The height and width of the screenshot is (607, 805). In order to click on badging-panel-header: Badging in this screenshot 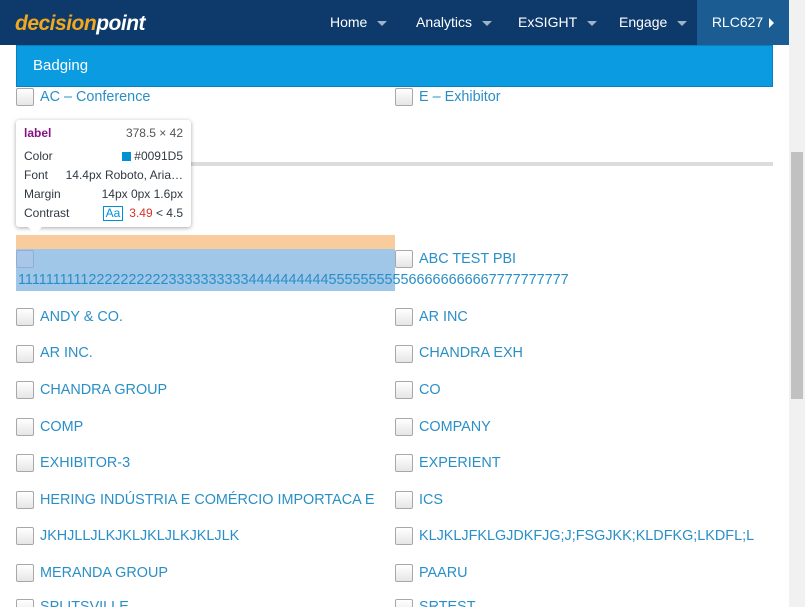, I will do `click(394, 66)`.